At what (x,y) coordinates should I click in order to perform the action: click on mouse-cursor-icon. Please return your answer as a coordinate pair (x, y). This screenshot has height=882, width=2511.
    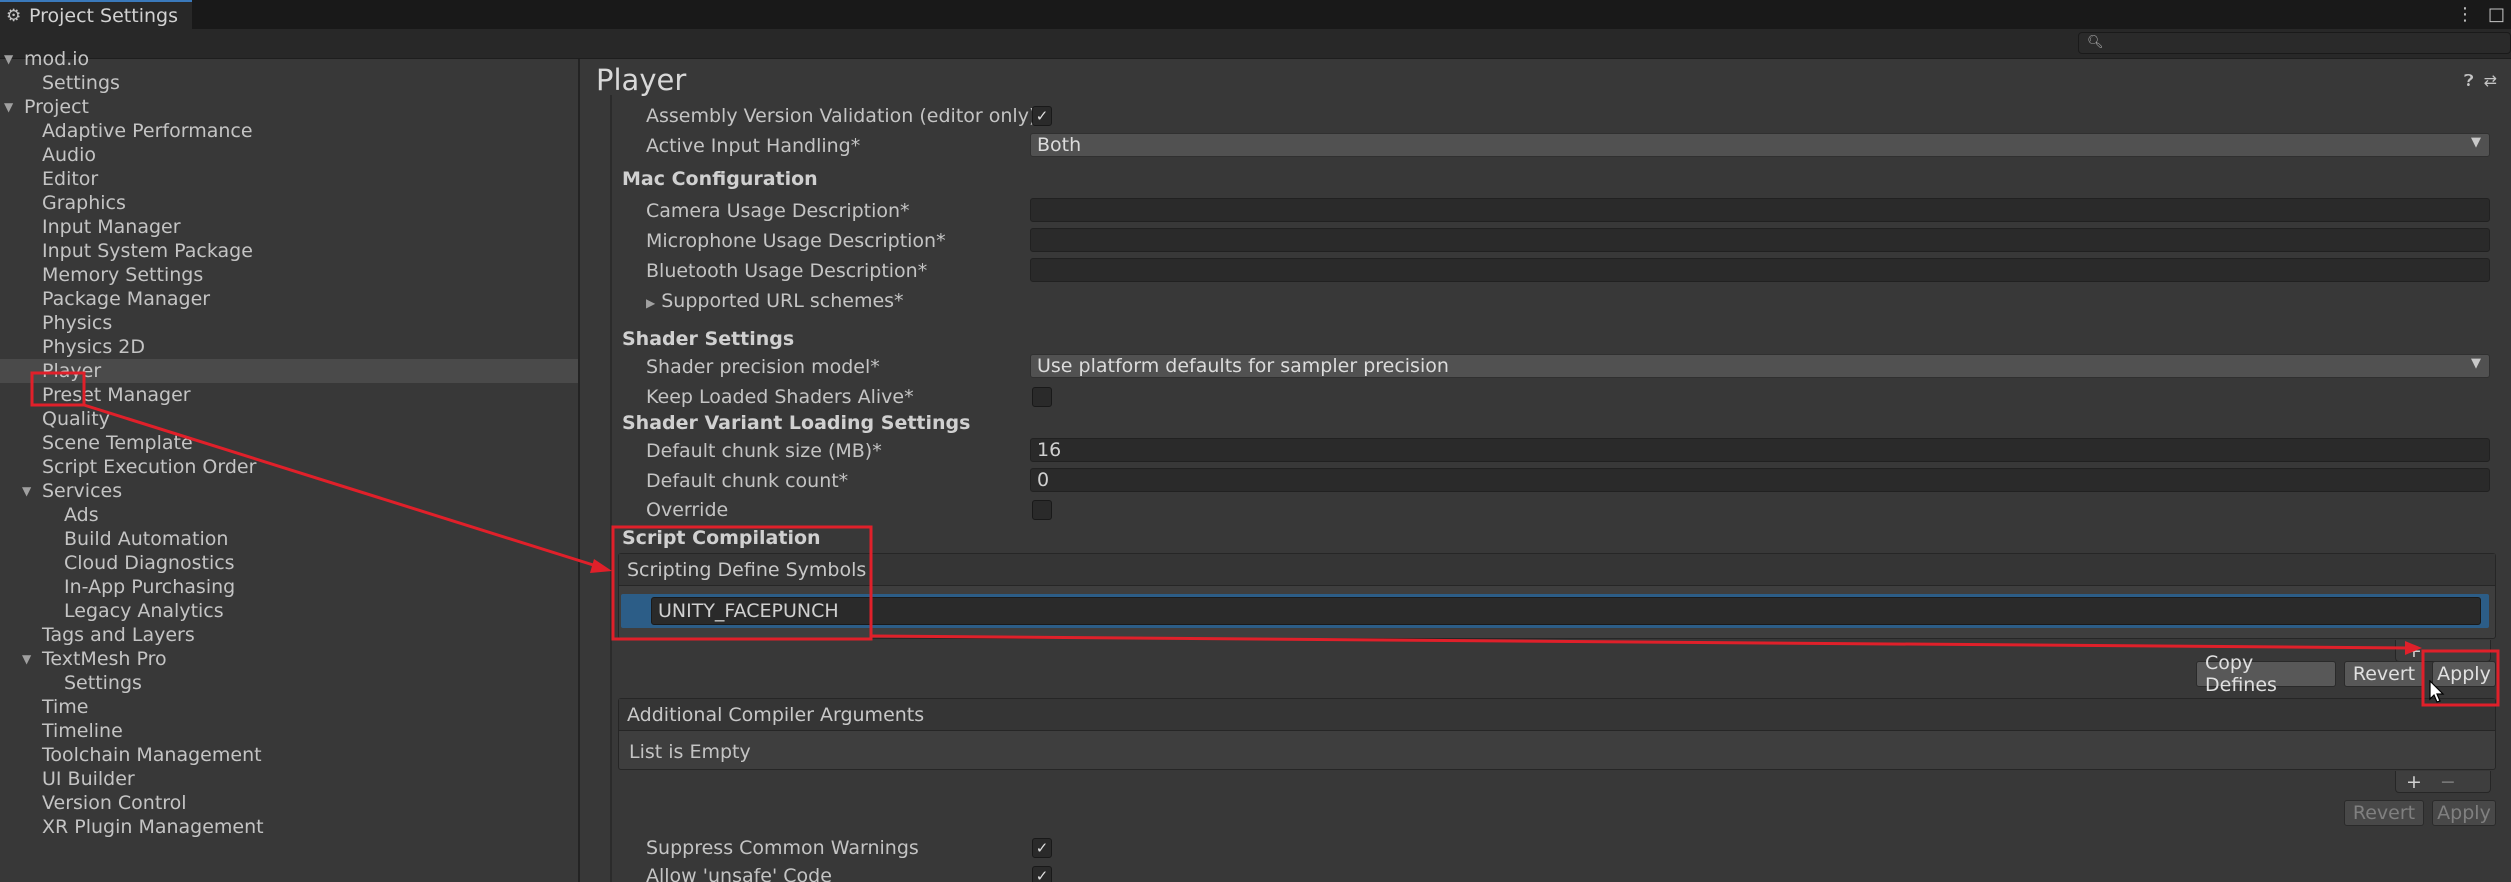
    Looking at the image, I should click on (2437, 691).